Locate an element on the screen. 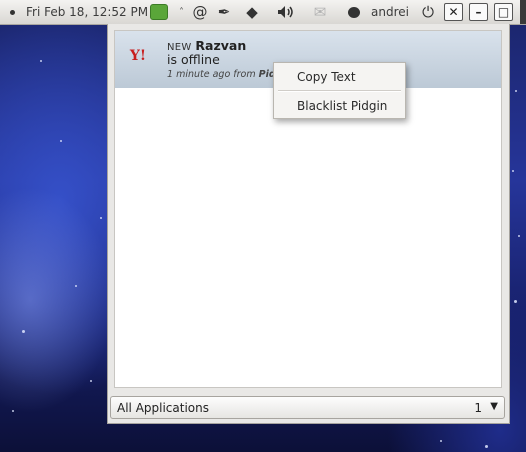  notification-header: NEW Razvan is located at coordinates (206, 45).